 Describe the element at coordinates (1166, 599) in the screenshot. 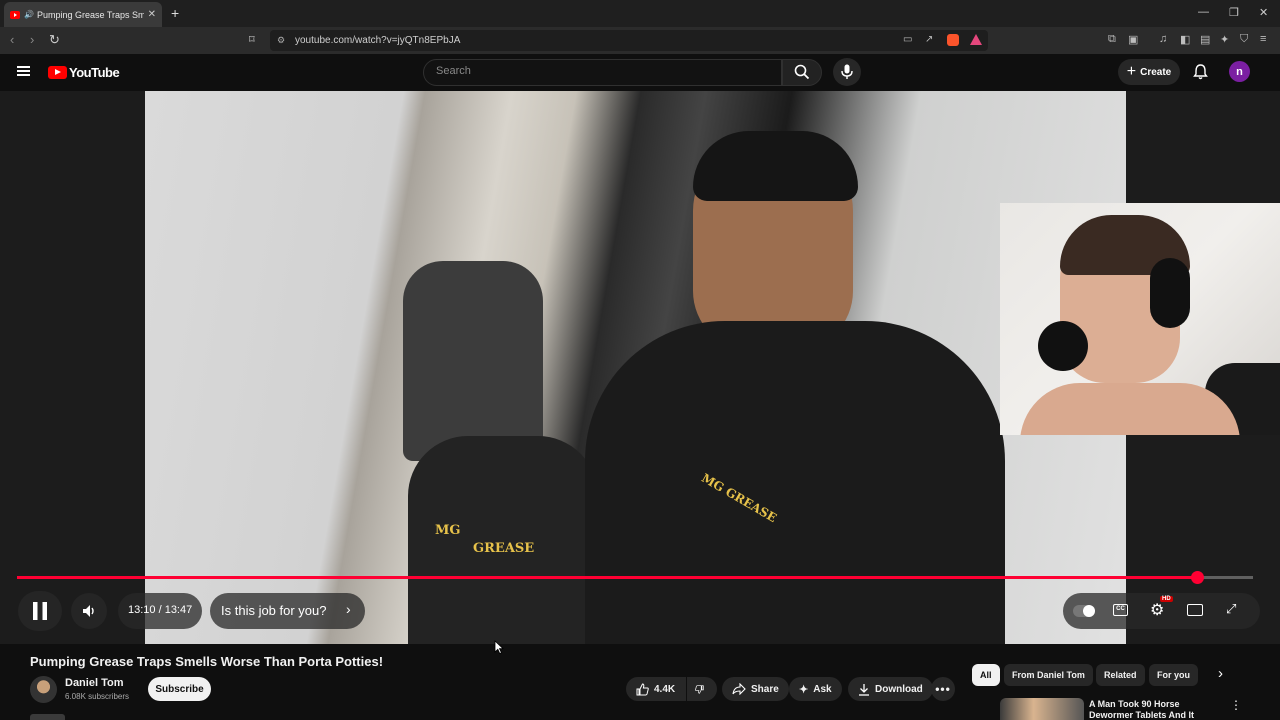

I see `hd-badge: HD` at that location.